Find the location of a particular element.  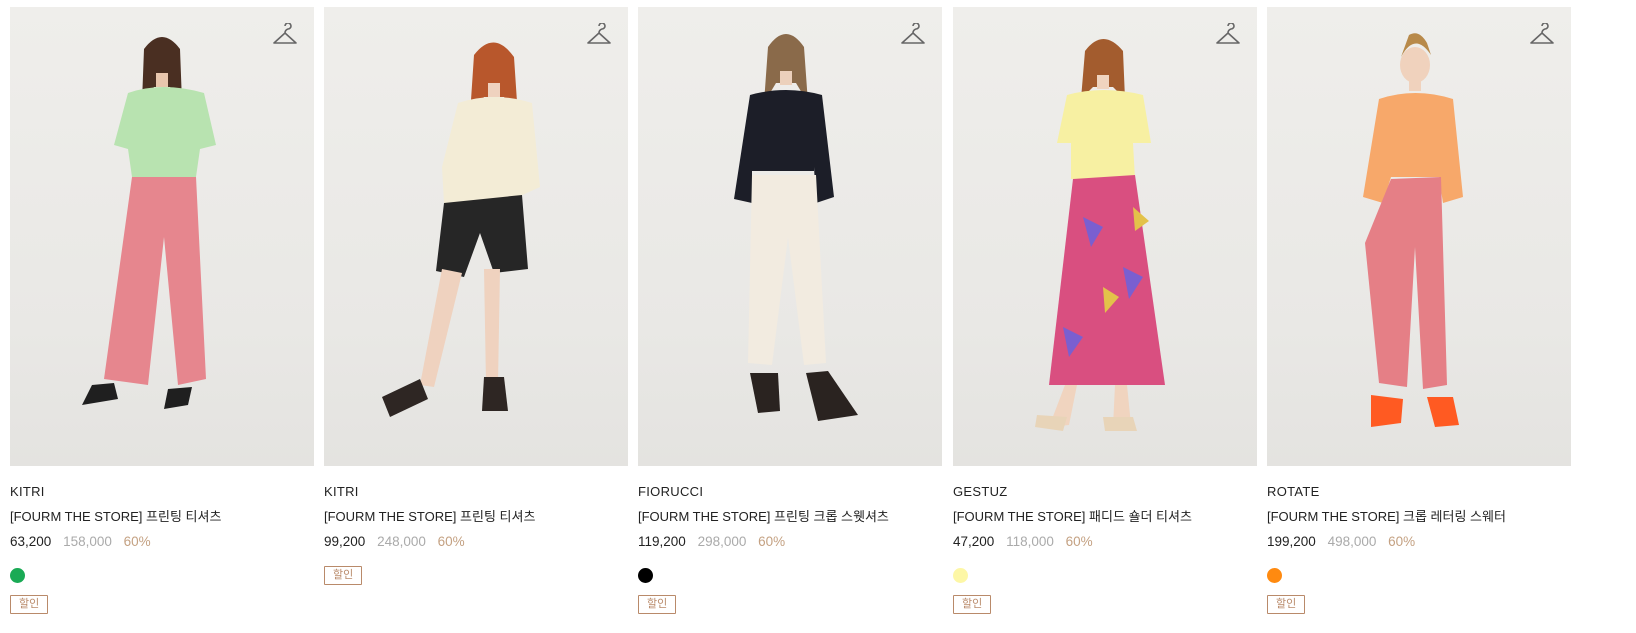

product-name: [FOURM THE STORE] 크롭 레터링 스웨터 is located at coordinates (1419, 517).